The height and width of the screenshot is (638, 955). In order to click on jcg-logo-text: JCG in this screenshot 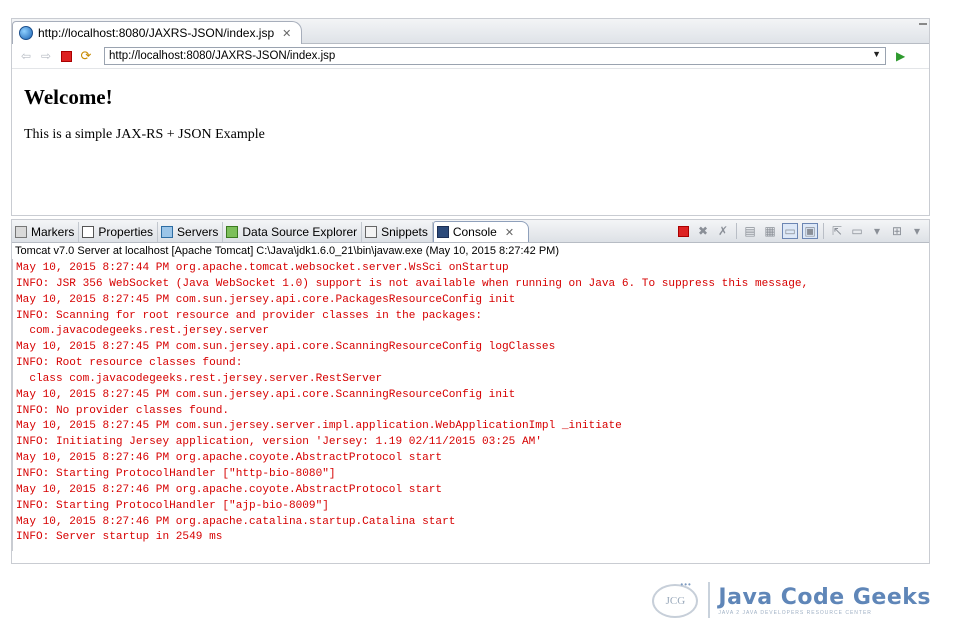, I will do `click(675, 601)`.